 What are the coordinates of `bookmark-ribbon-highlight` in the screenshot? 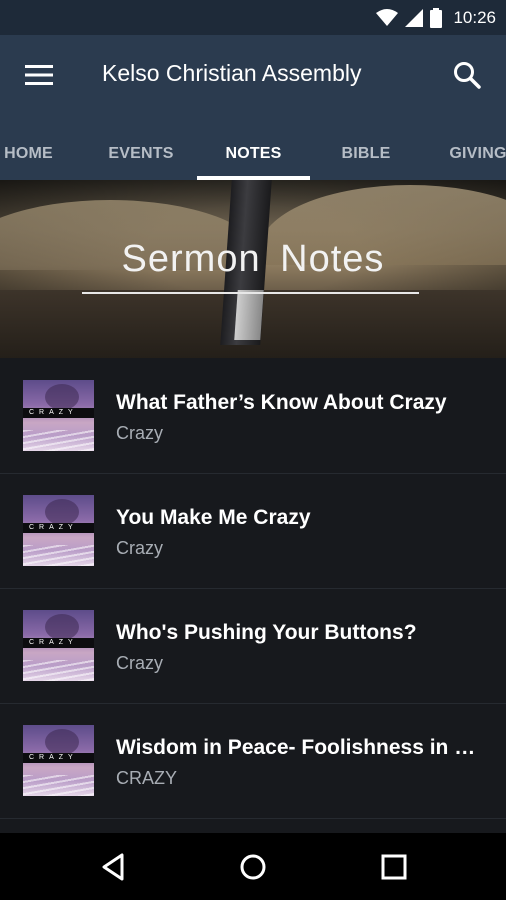 It's located at (249, 315).